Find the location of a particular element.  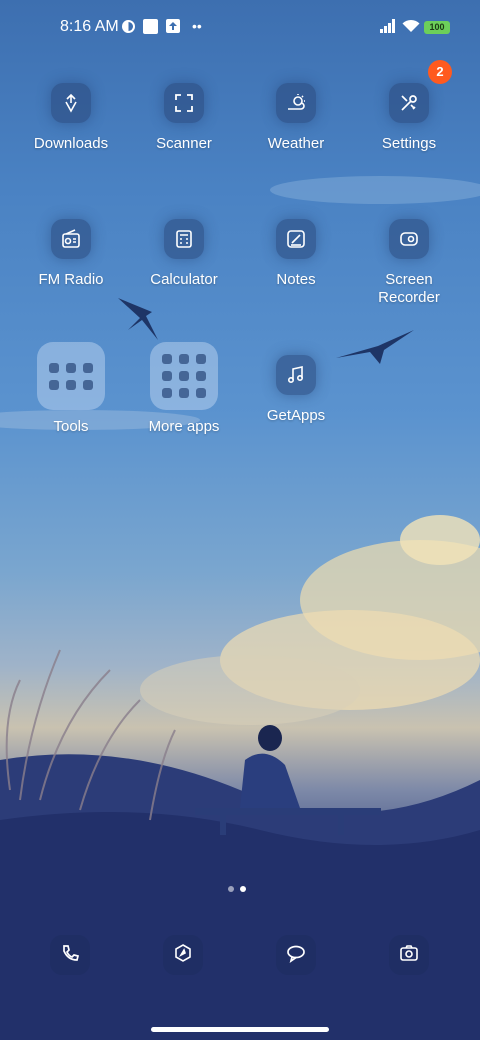

app-settings: Settings is located at coordinates (409, 118).